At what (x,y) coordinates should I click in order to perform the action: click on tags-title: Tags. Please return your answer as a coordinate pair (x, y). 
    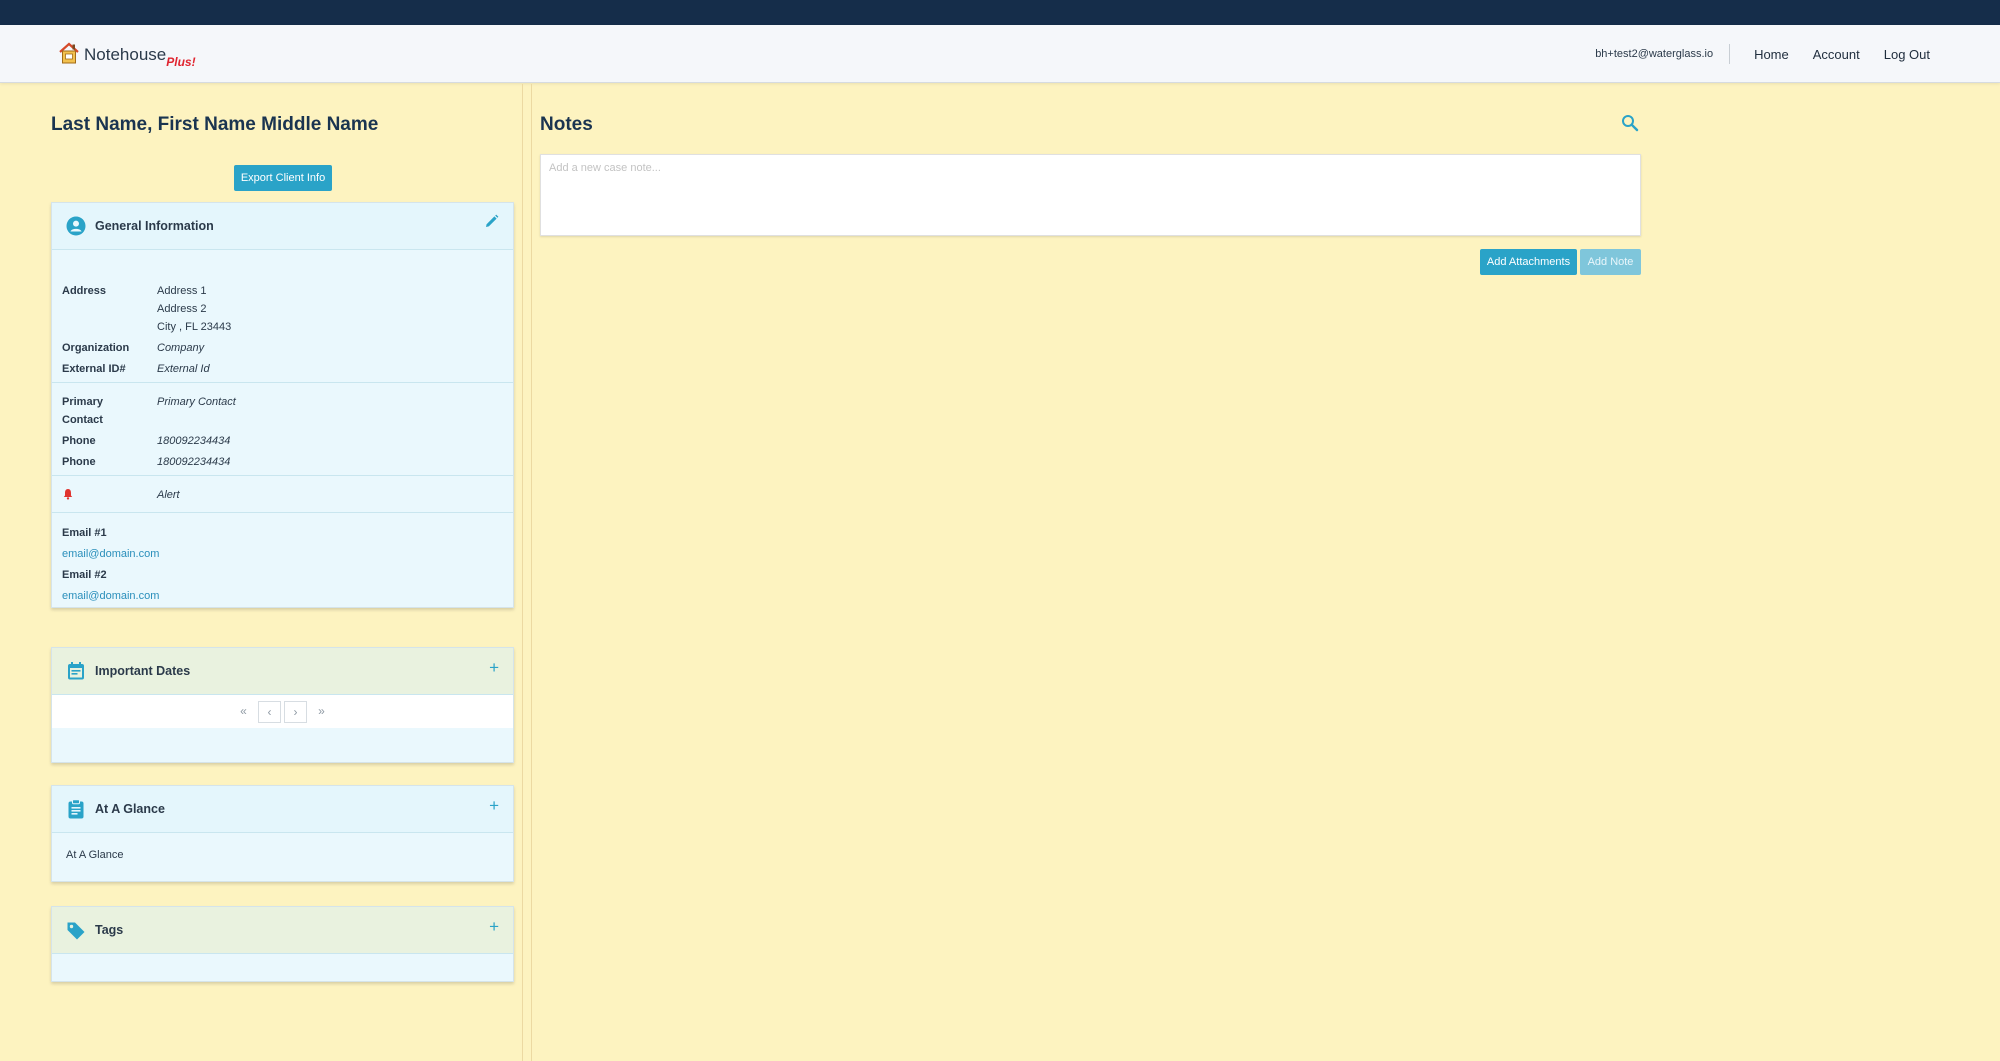
    Looking at the image, I should click on (109, 930).